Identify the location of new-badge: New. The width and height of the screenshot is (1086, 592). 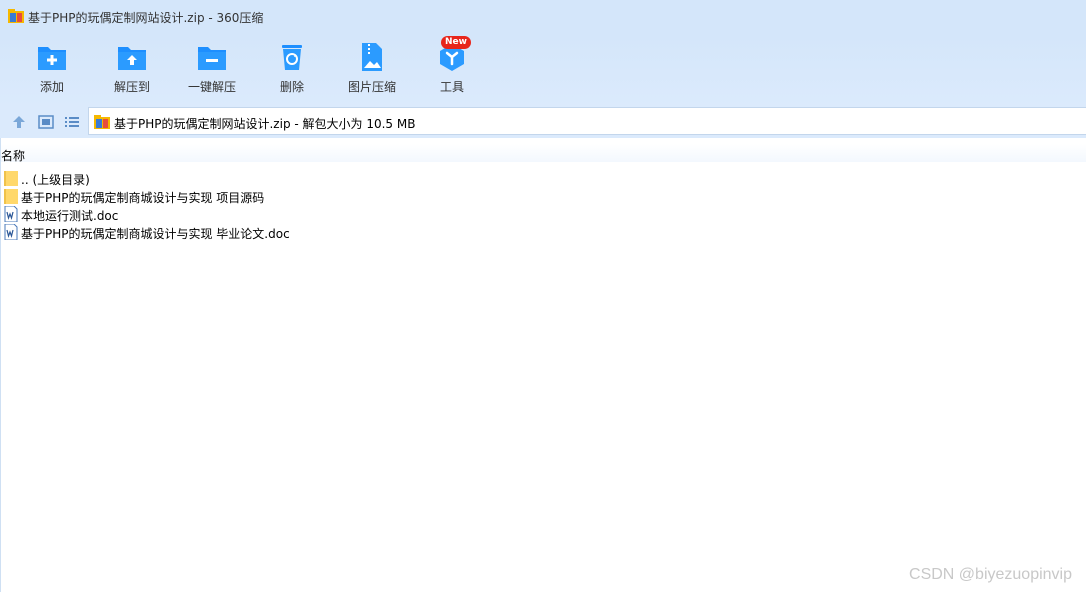
(456, 42).